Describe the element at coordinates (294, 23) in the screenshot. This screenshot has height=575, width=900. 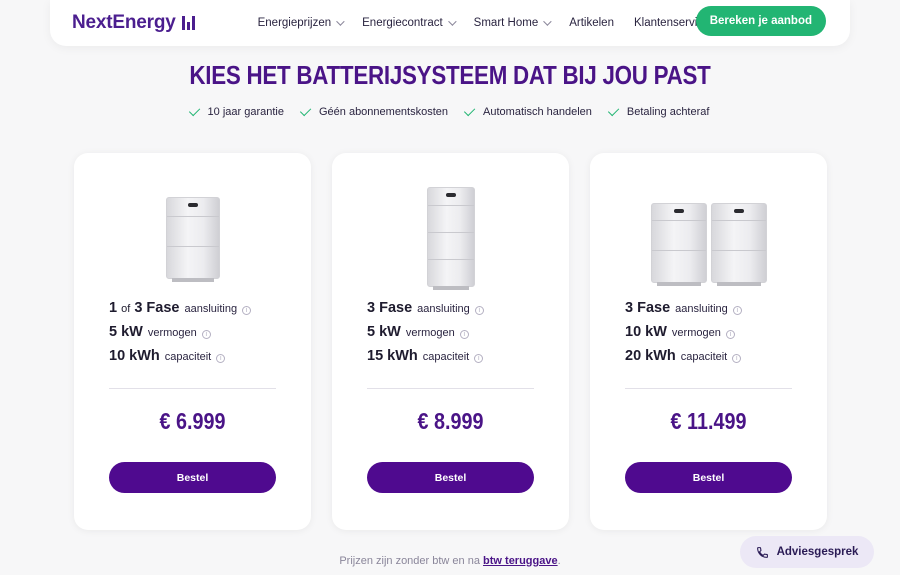
I see `nav-item-label: Energieprijzen` at that location.